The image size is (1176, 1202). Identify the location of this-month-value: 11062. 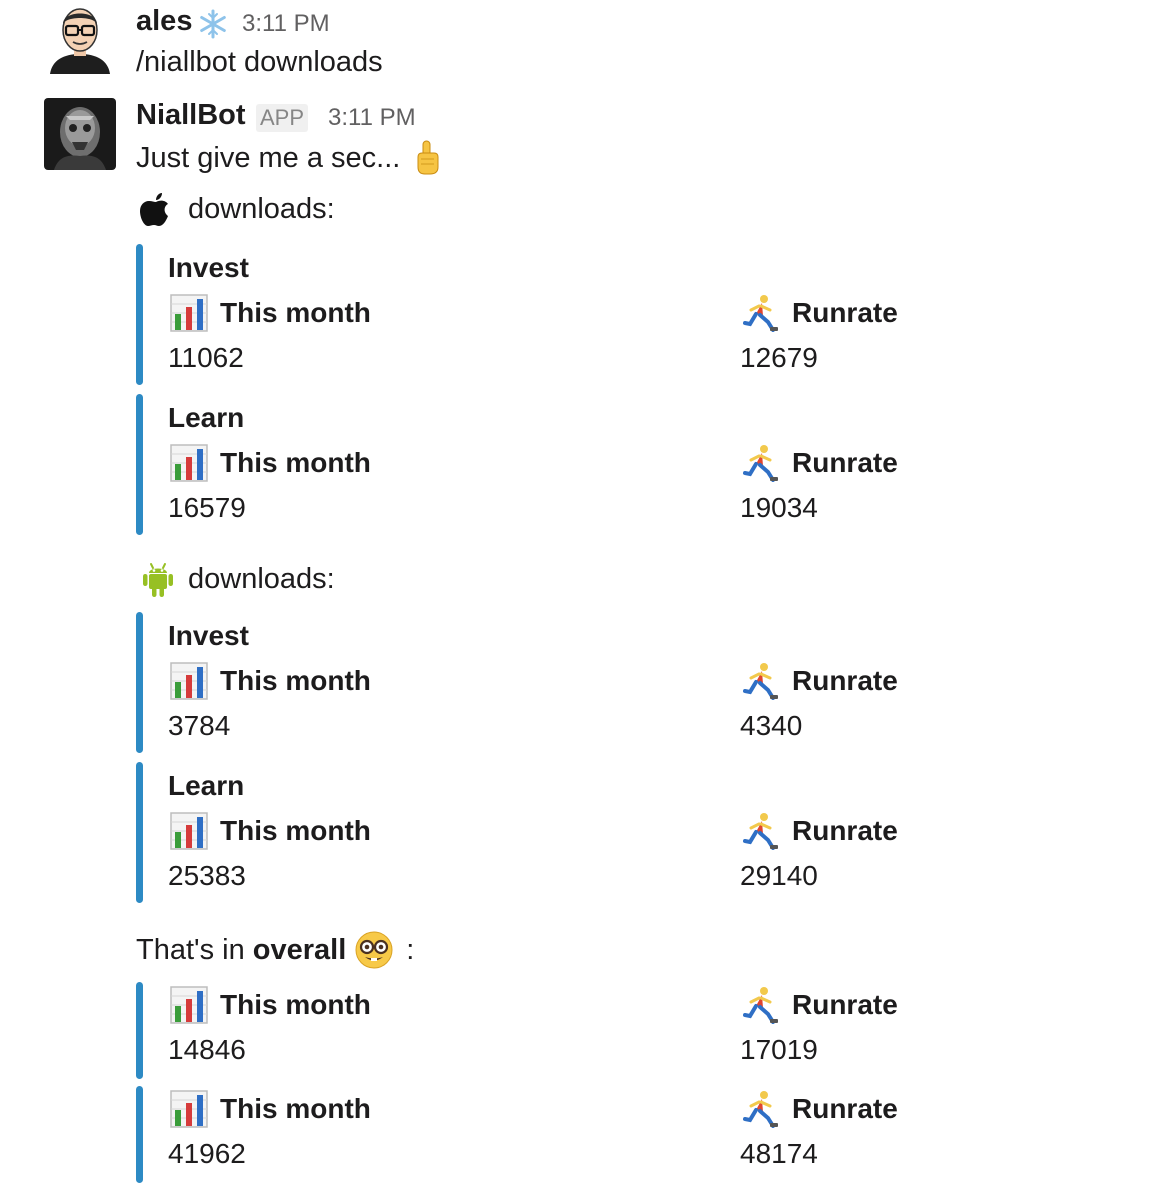
(206, 357).